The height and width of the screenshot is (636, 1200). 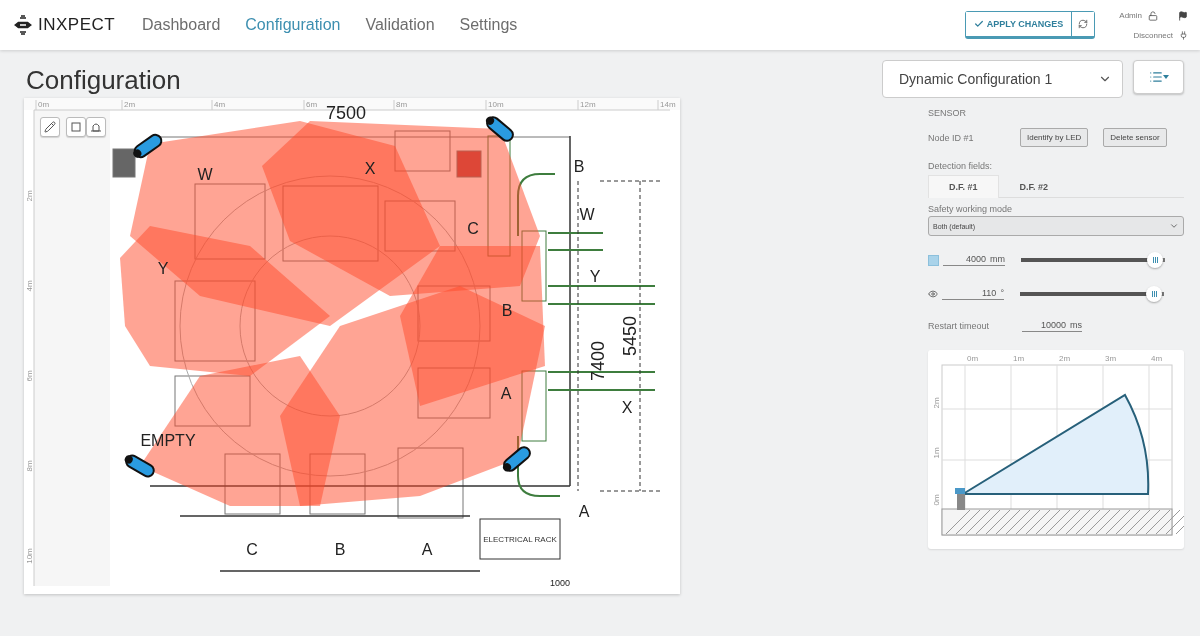 What do you see at coordinates (588, 104) in the screenshot?
I see `ruler-label: 12m` at bounding box center [588, 104].